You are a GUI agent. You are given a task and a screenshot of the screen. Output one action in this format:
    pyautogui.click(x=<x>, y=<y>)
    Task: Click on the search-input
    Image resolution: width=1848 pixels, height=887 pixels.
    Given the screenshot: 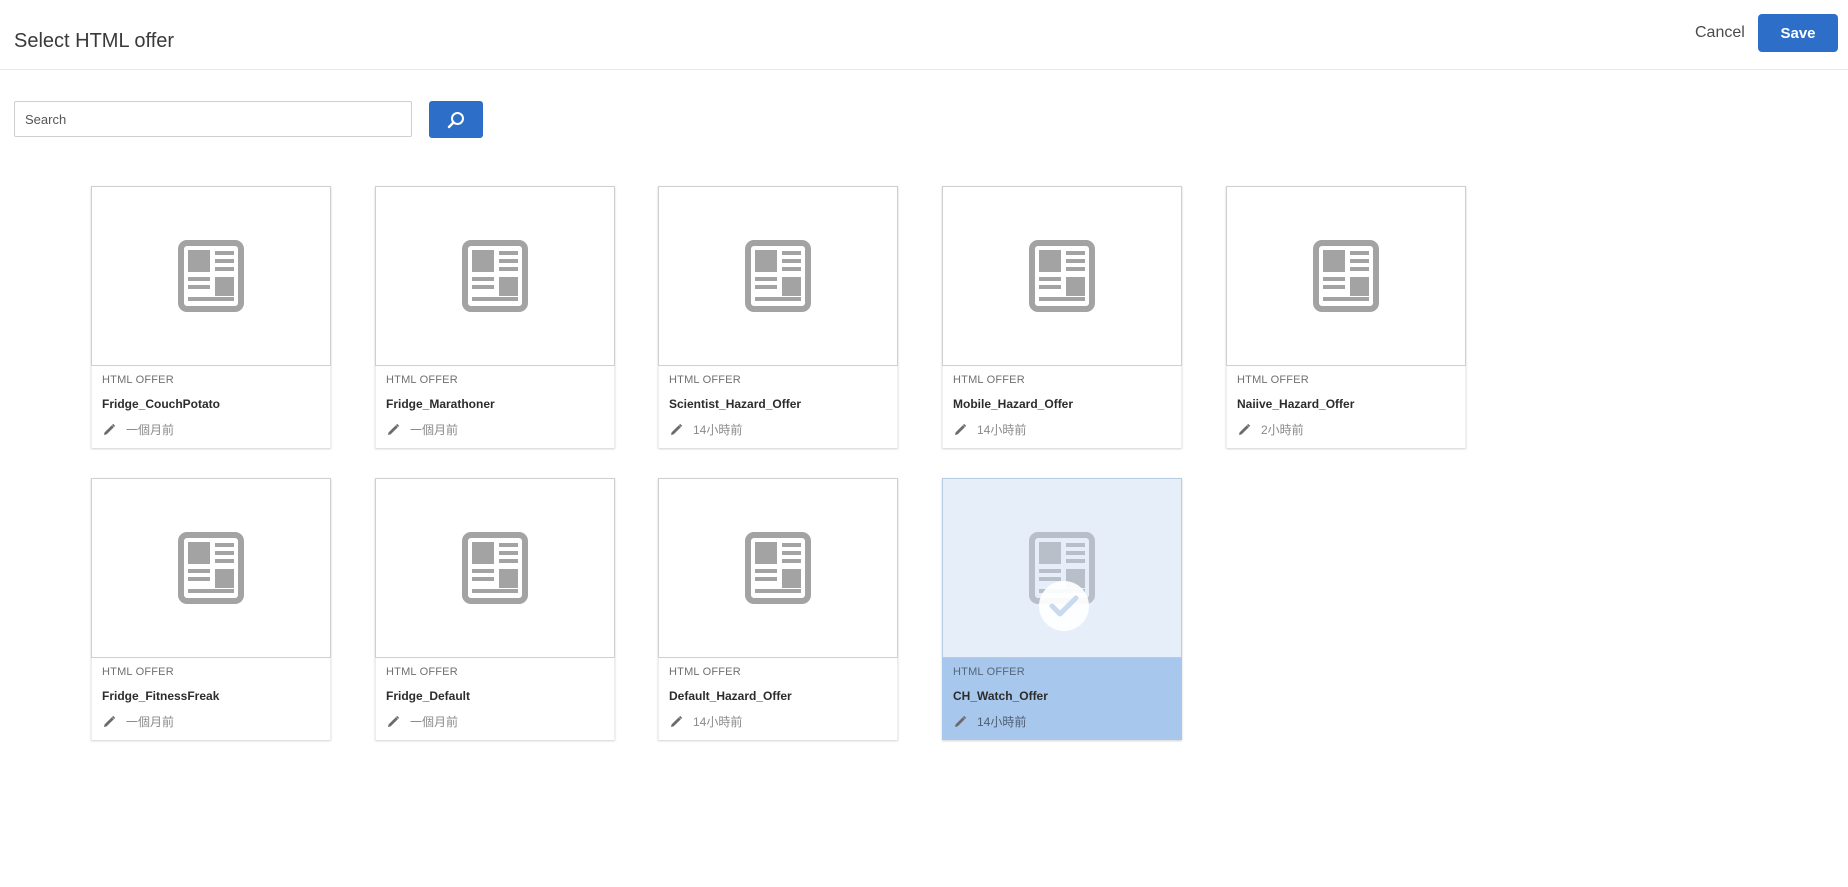 What is the action you would take?
    pyautogui.click(x=213, y=119)
    